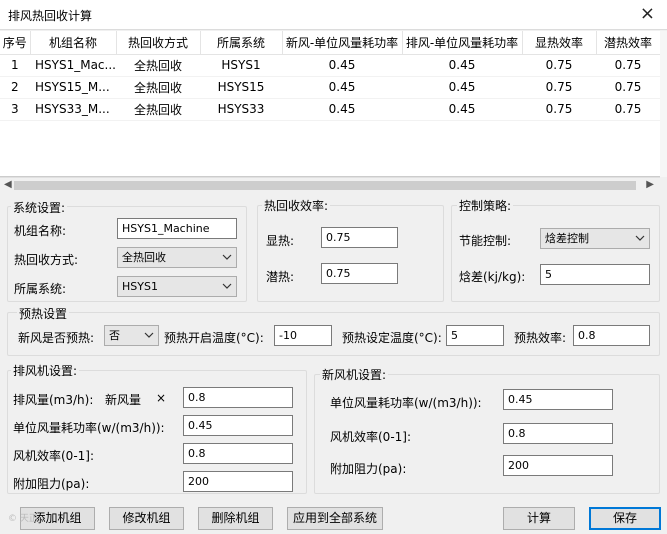 This screenshot has width=667, height=534. Describe the element at coordinates (647, 14) in the screenshot. I see `close-icon: ×` at that location.